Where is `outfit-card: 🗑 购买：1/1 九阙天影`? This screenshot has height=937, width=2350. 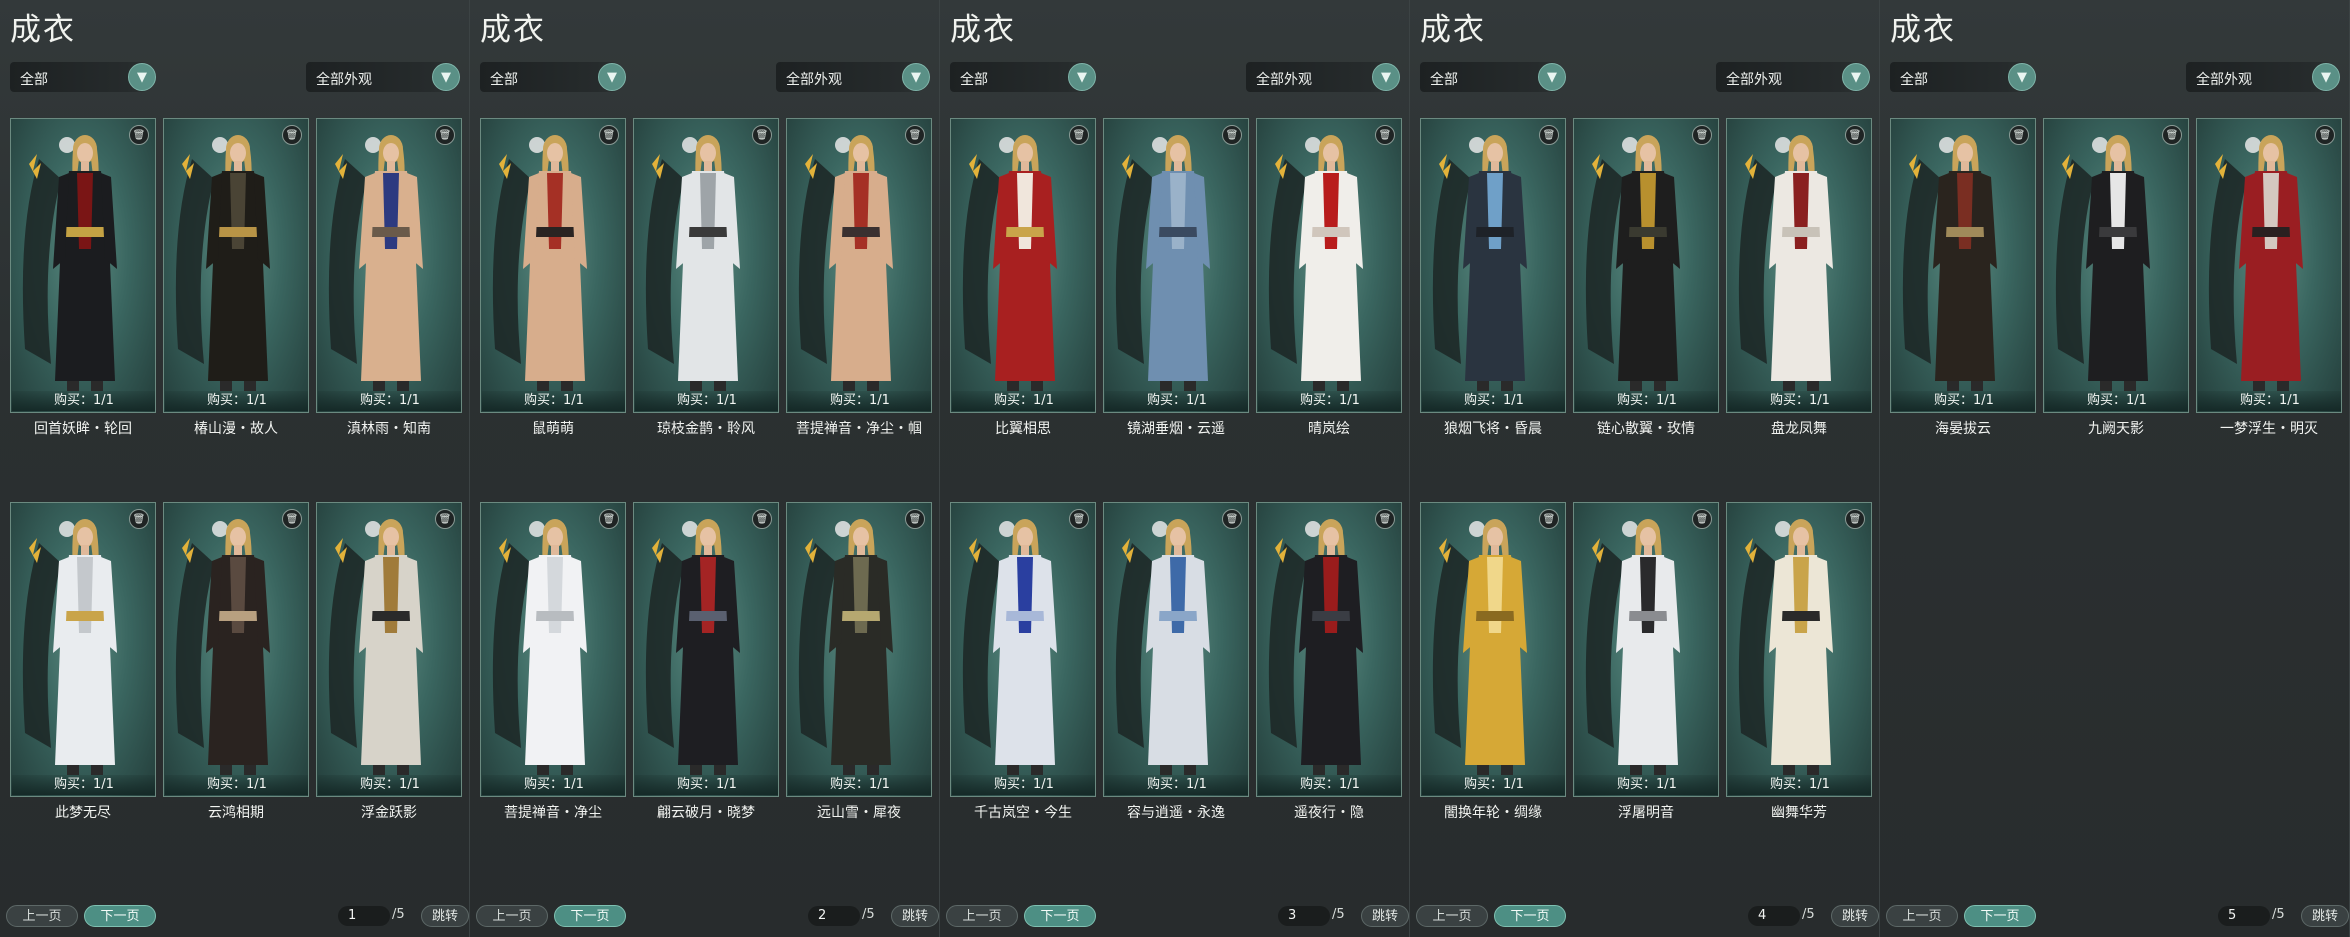 outfit-card: 🗑 购买：1/1 九阙天影 is located at coordinates (2116, 310).